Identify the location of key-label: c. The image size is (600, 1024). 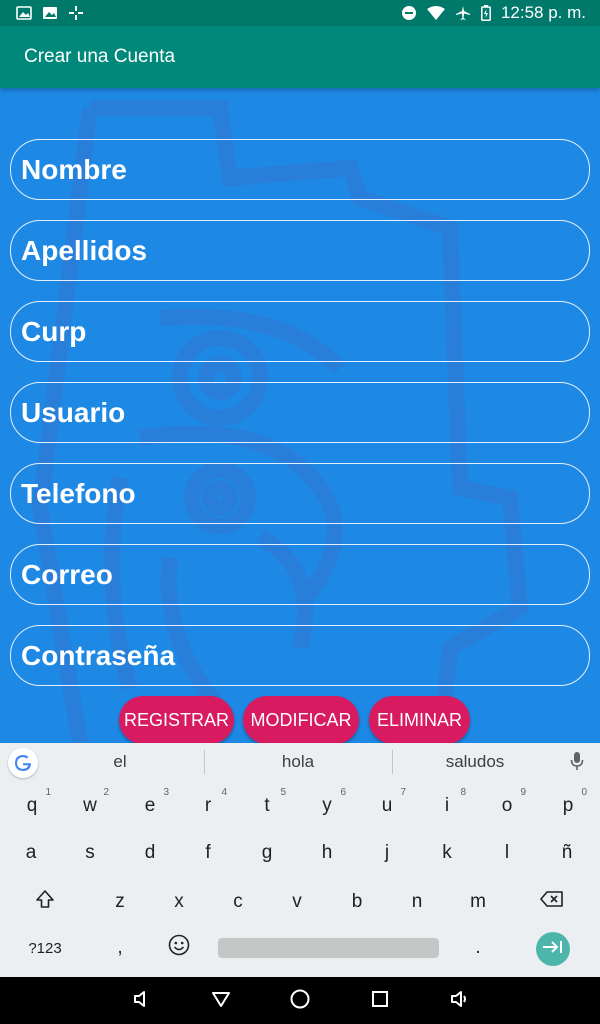
(238, 901).